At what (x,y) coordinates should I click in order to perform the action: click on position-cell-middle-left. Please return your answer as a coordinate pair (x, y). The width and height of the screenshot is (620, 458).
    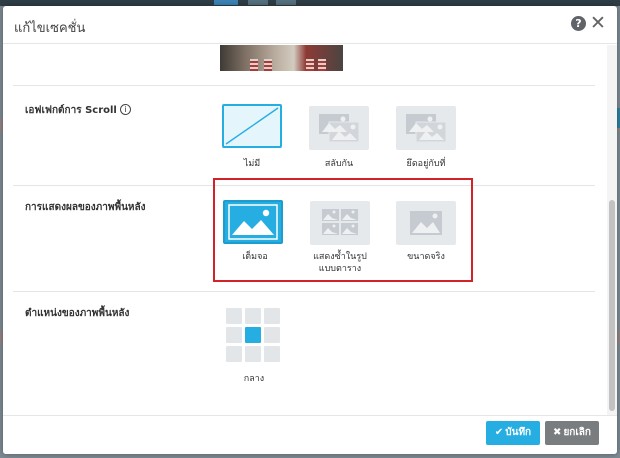
    Looking at the image, I should click on (234, 335).